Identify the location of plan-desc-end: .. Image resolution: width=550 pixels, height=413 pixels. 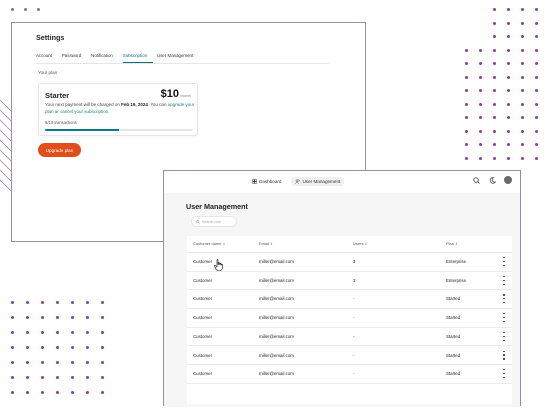
(109, 111).